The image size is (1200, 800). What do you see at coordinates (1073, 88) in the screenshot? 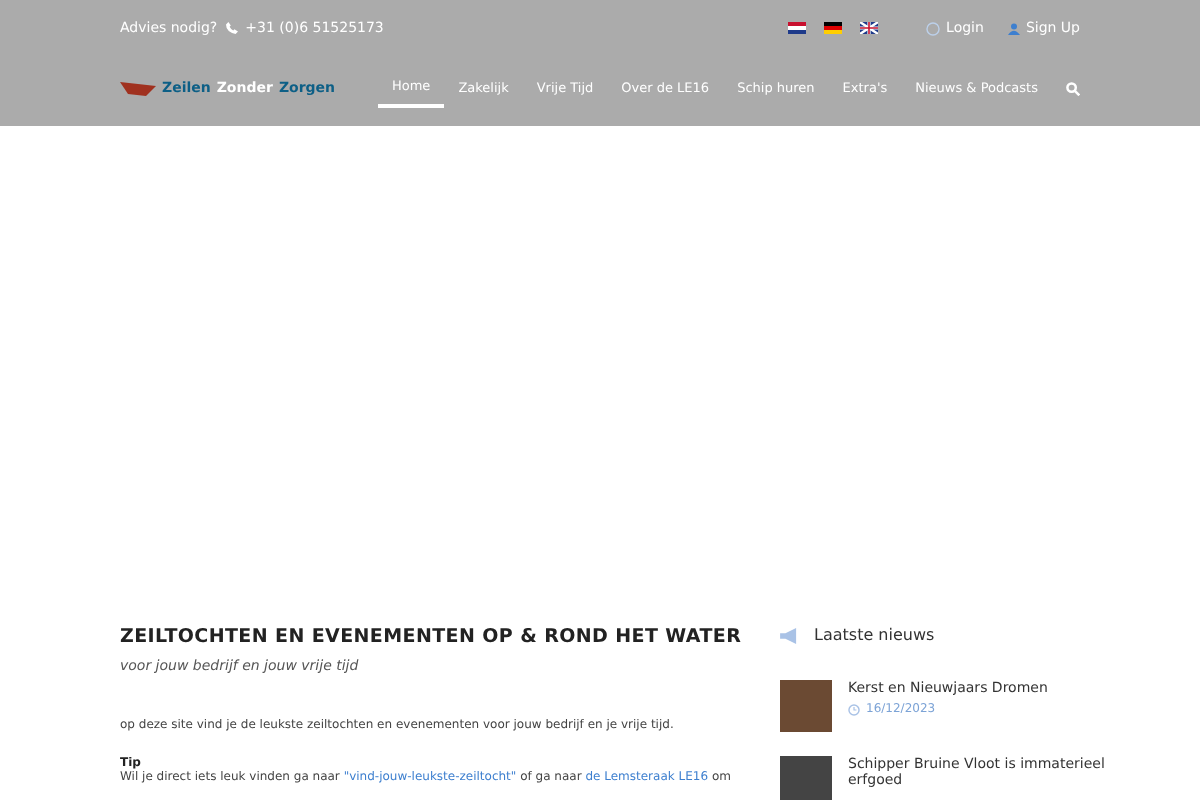
I see `search-icon` at bounding box center [1073, 88].